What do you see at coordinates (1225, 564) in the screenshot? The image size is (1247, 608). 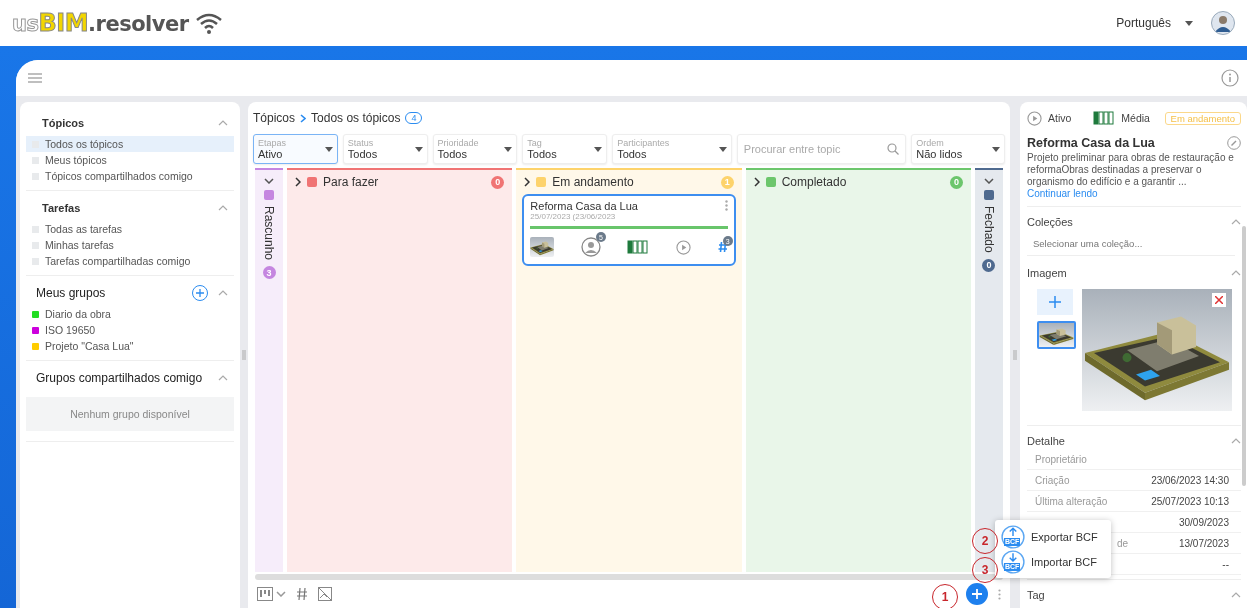 I see `detail-value: --` at bounding box center [1225, 564].